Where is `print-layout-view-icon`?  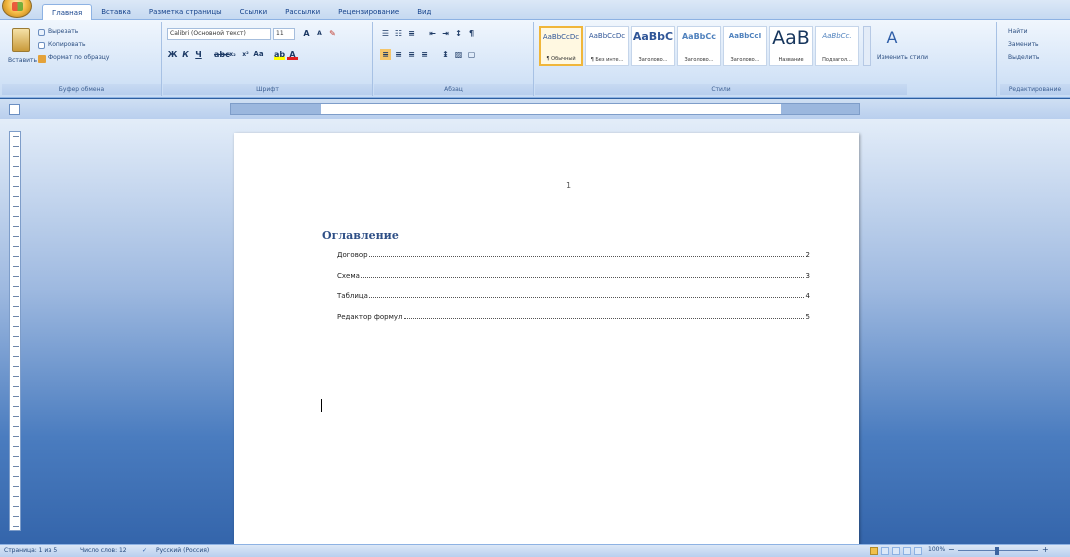
print-layout-view-icon is located at coordinates (874, 551).